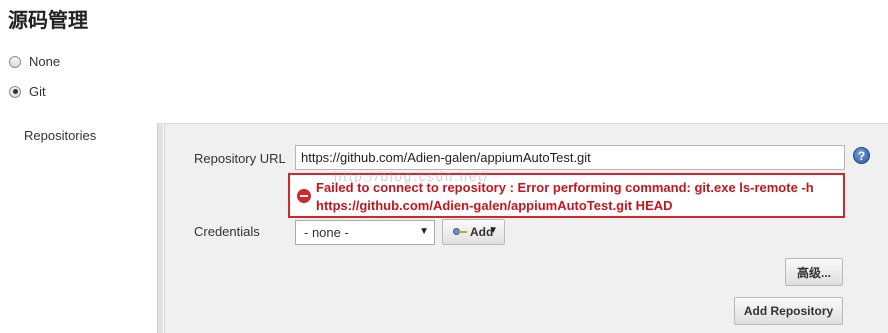 This screenshot has height=333, width=888. Describe the element at coordinates (227, 231) in the screenshot. I see `credentials-label: Credentials` at that location.